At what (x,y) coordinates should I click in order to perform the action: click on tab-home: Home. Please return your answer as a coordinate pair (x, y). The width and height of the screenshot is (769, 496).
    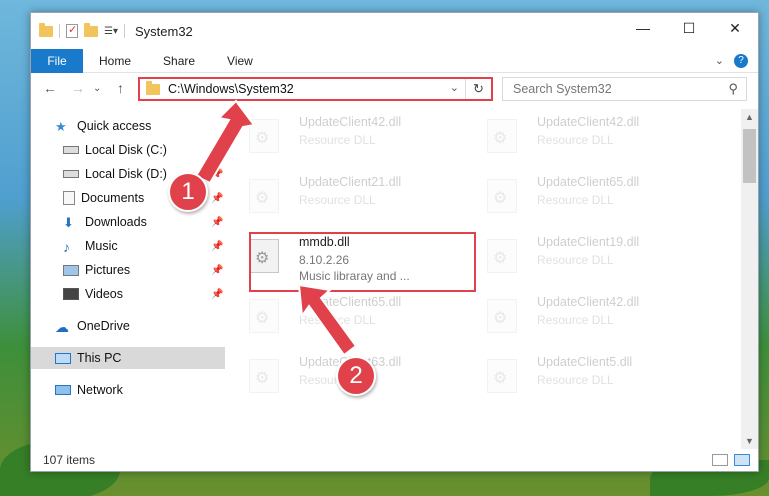
    Looking at the image, I should click on (115, 61).